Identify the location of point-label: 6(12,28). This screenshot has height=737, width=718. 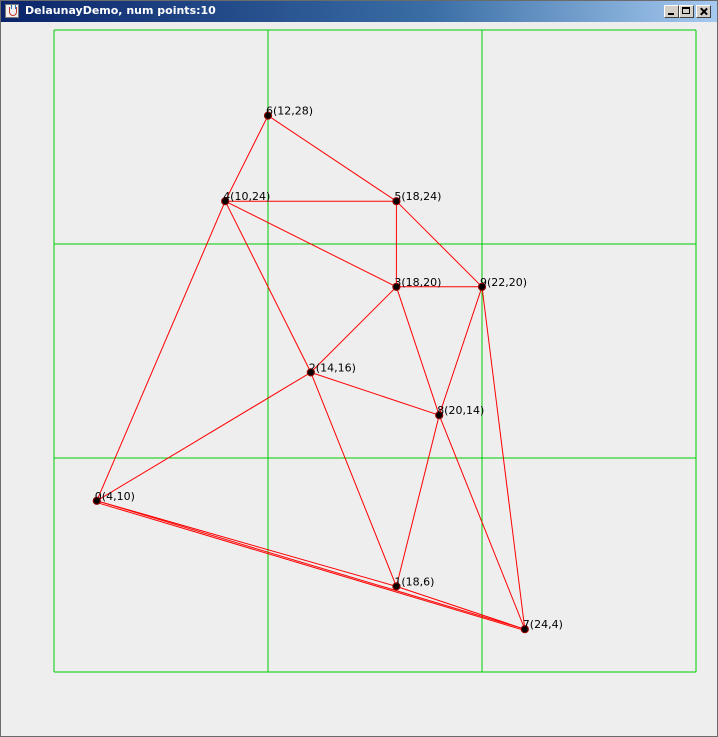
(289, 111).